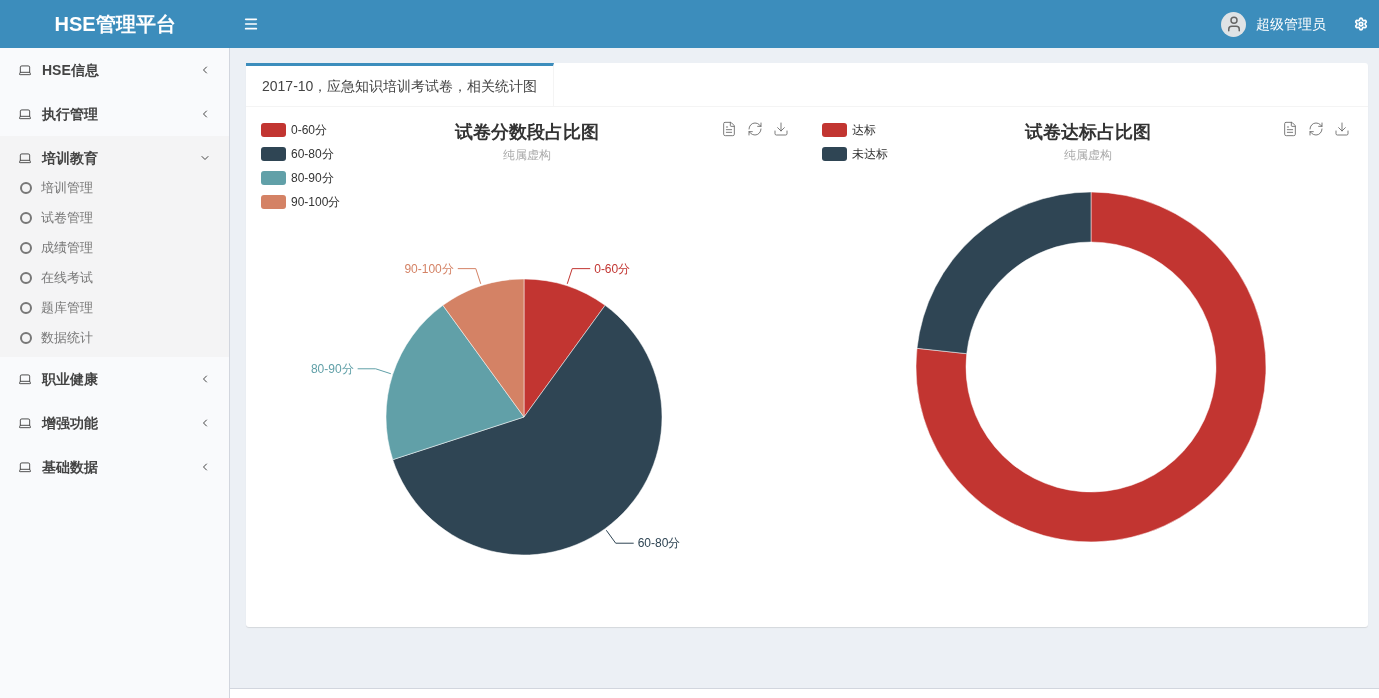 Image resolution: width=1379 pixels, height=698 pixels. What do you see at coordinates (70, 158) in the screenshot?
I see `group-label: 培训教育` at bounding box center [70, 158].